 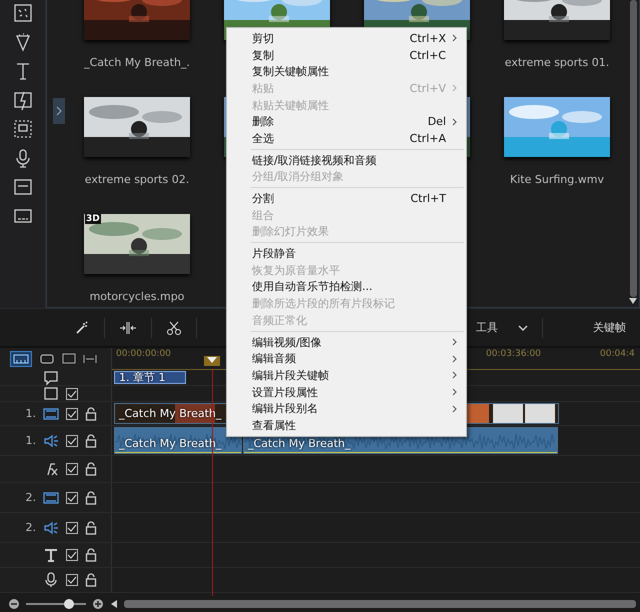 What do you see at coordinates (487, 327) in the screenshot?
I see `tools-label: 工具` at bounding box center [487, 327].